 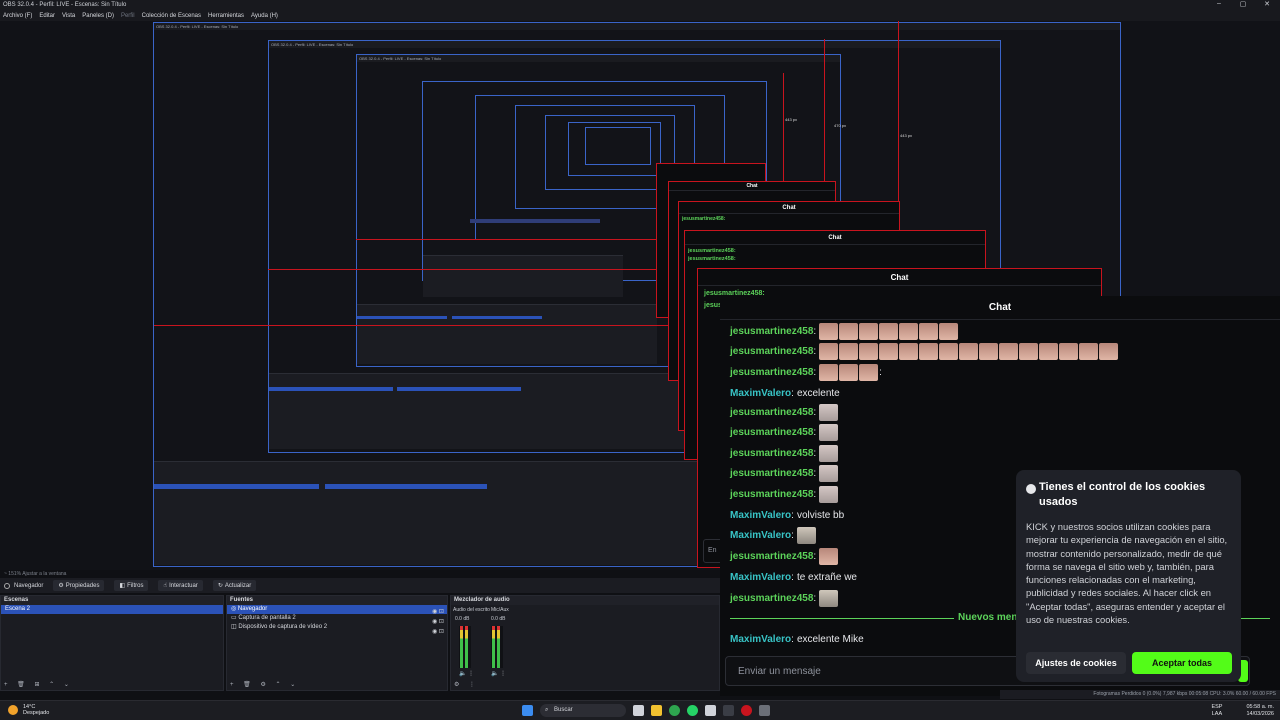 I want to click on interact-button: ☝ Interactuar, so click(x=180, y=585).